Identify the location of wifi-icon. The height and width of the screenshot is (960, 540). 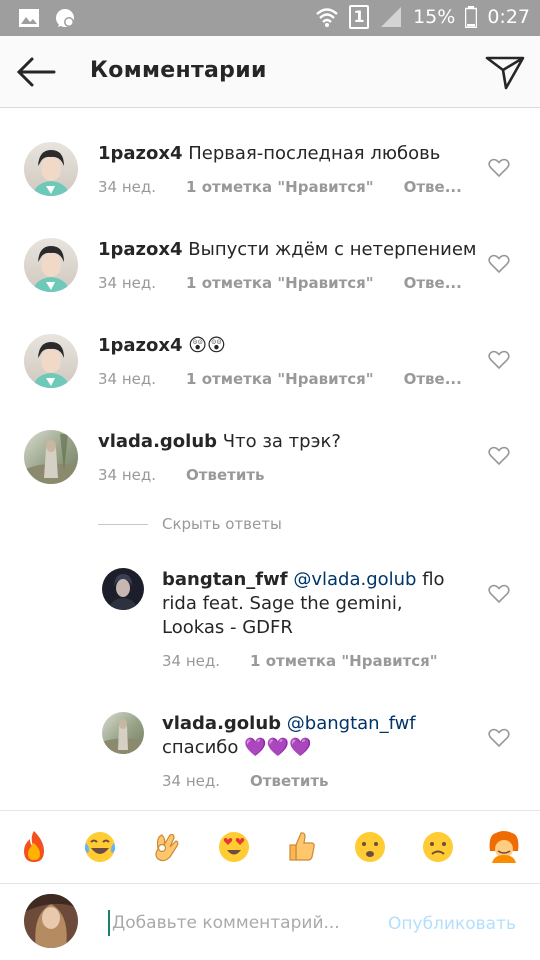
(327, 17).